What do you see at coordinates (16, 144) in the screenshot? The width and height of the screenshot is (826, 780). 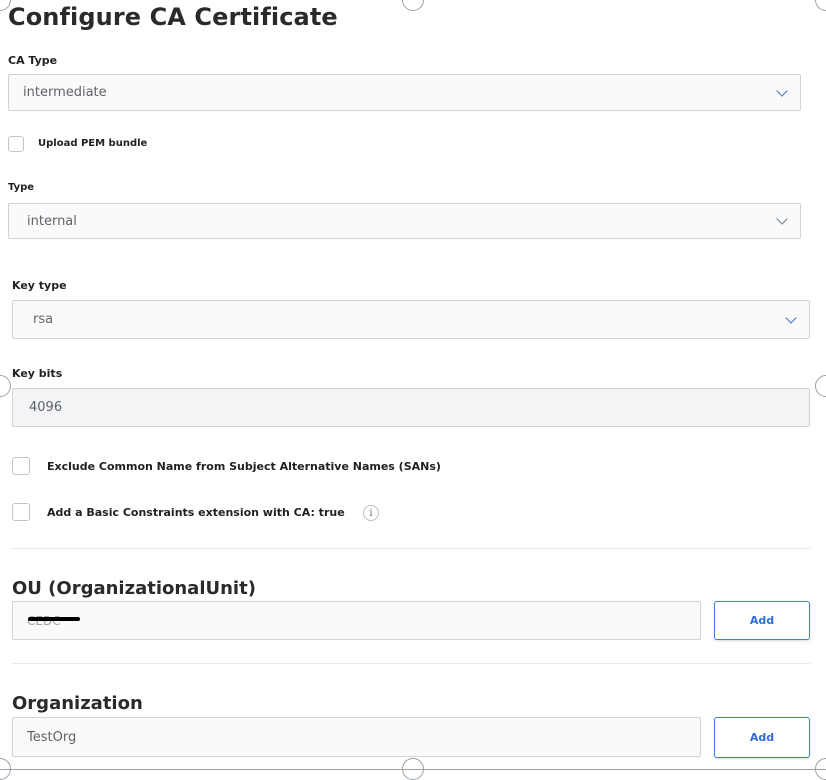 I see `upload-pem-checkbox` at bounding box center [16, 144].